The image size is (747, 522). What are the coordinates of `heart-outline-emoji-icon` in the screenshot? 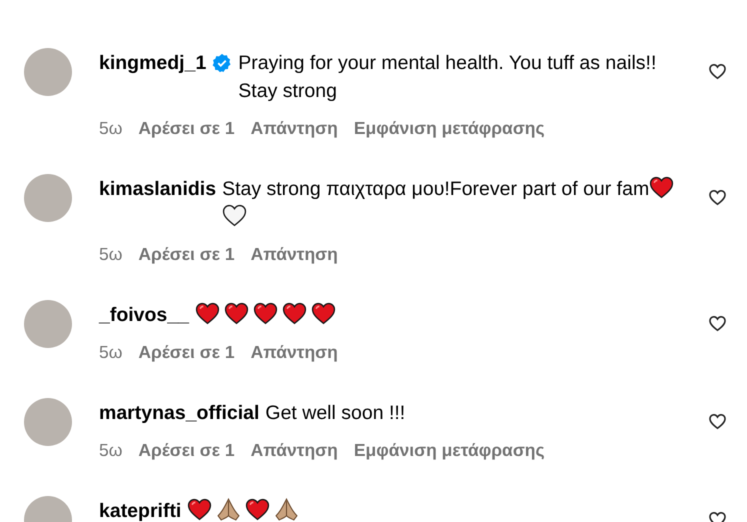 It's located at (235, 215).